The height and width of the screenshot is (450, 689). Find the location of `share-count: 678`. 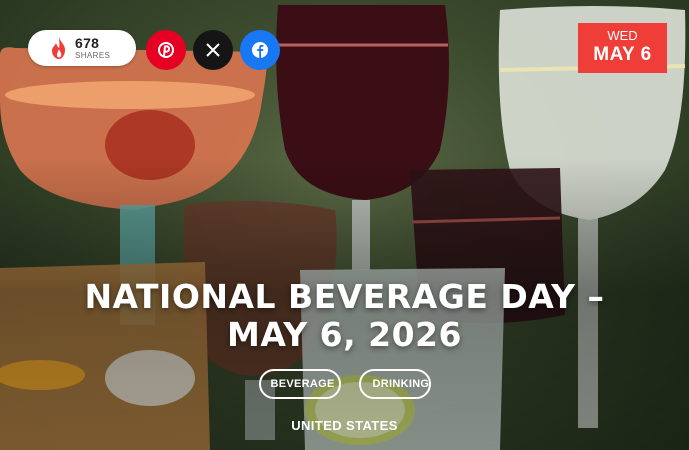

share-count: 678 is located at coordinates (87, 43).